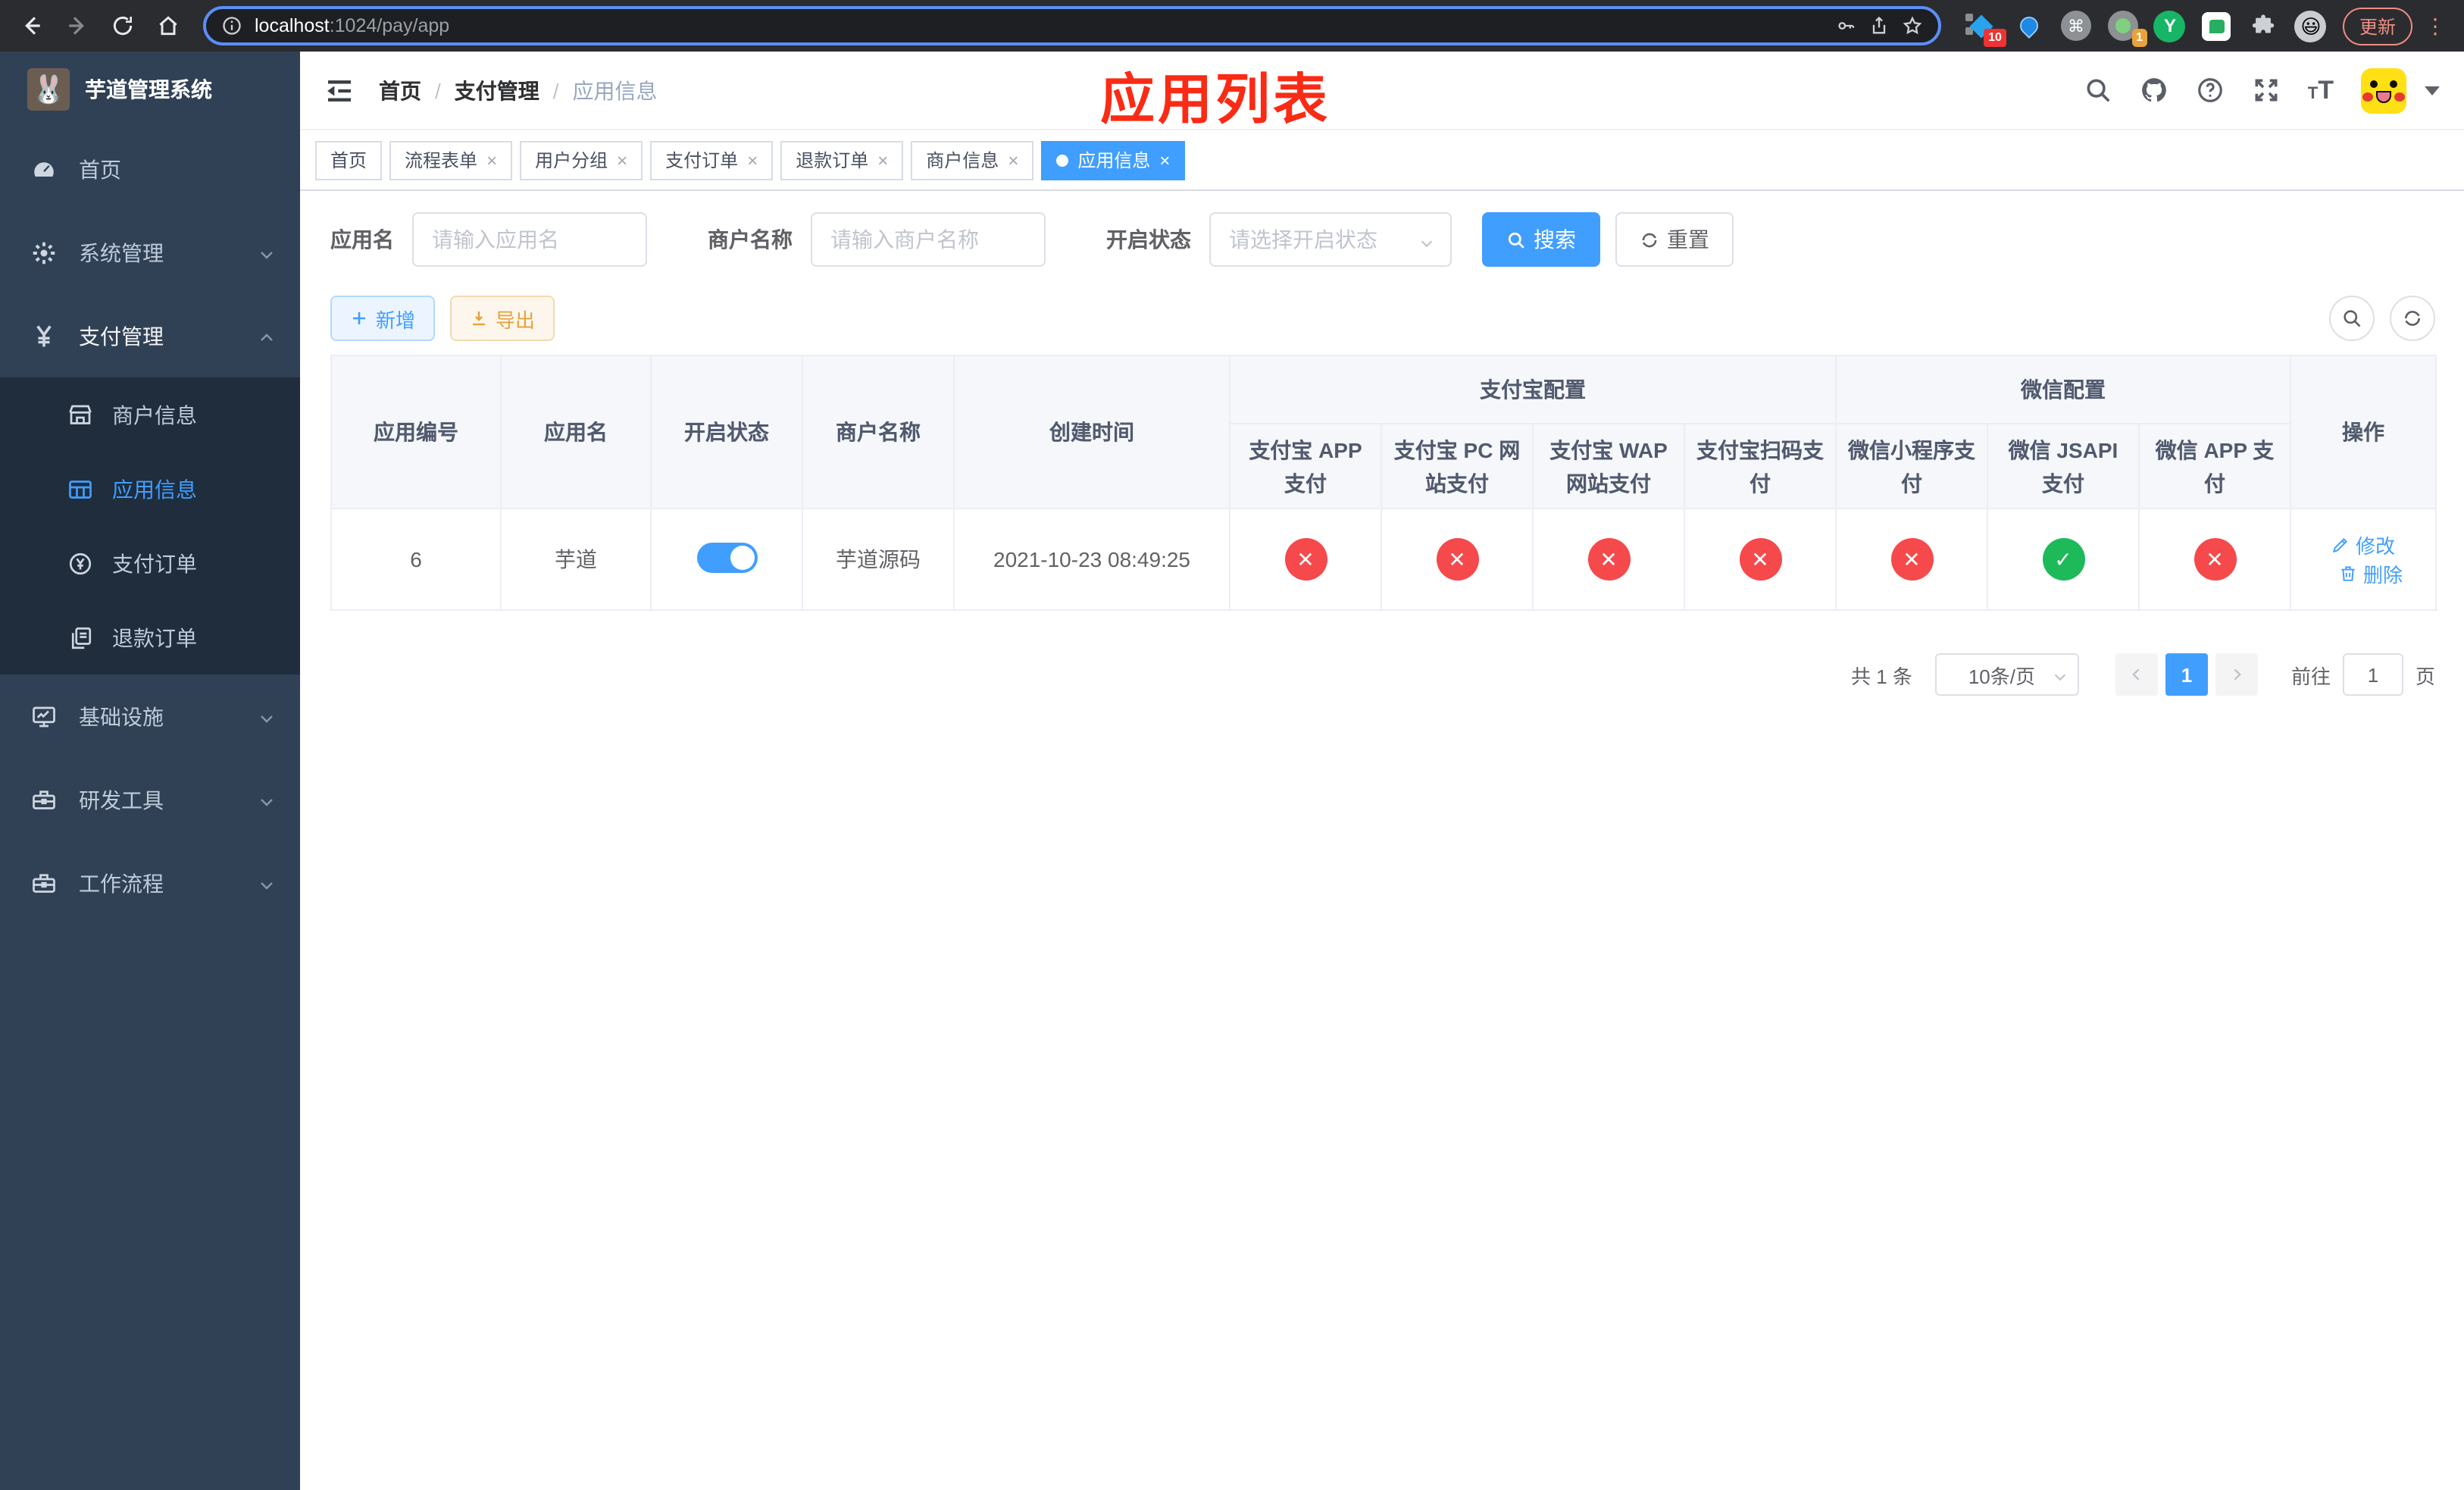 Image resolution: width=2464 pixels, height=1490 pixels. I want to click on tab-3: 支付订单 ×, so click(712, 160).